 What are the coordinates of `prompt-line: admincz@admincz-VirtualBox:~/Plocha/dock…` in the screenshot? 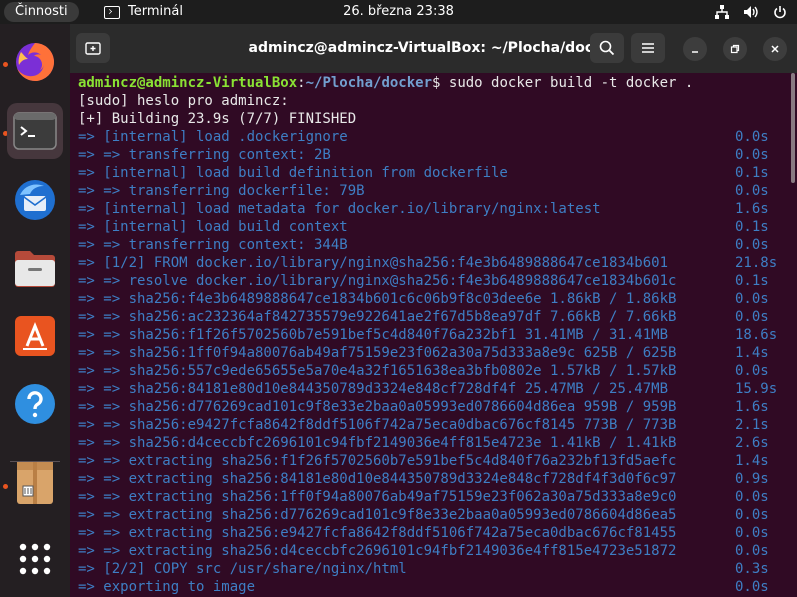 It's located at (385, 83).